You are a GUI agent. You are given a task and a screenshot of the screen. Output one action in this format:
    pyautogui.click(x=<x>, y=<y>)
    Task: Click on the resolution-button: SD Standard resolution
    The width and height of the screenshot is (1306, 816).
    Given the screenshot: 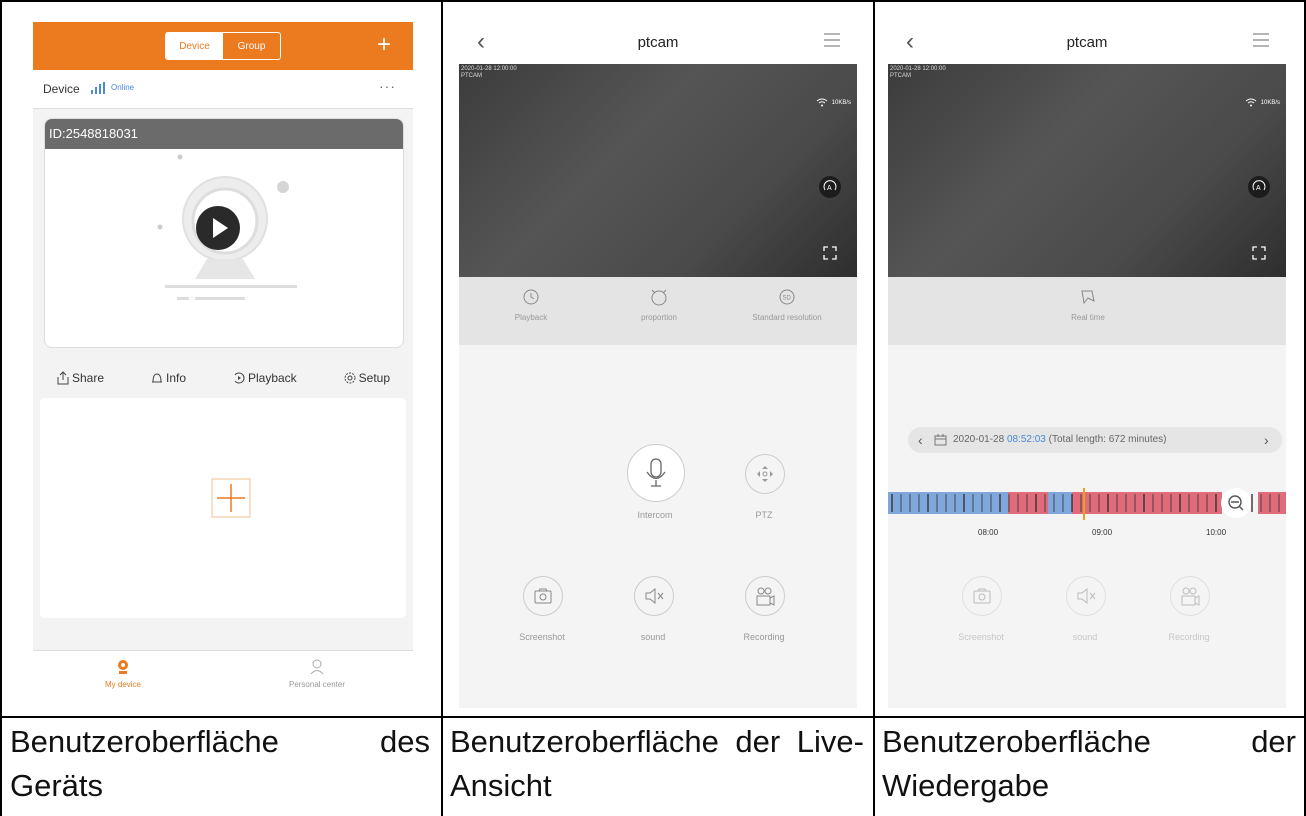 What is the action you would take?
    pyautogui.click(x=787, y=304)
    